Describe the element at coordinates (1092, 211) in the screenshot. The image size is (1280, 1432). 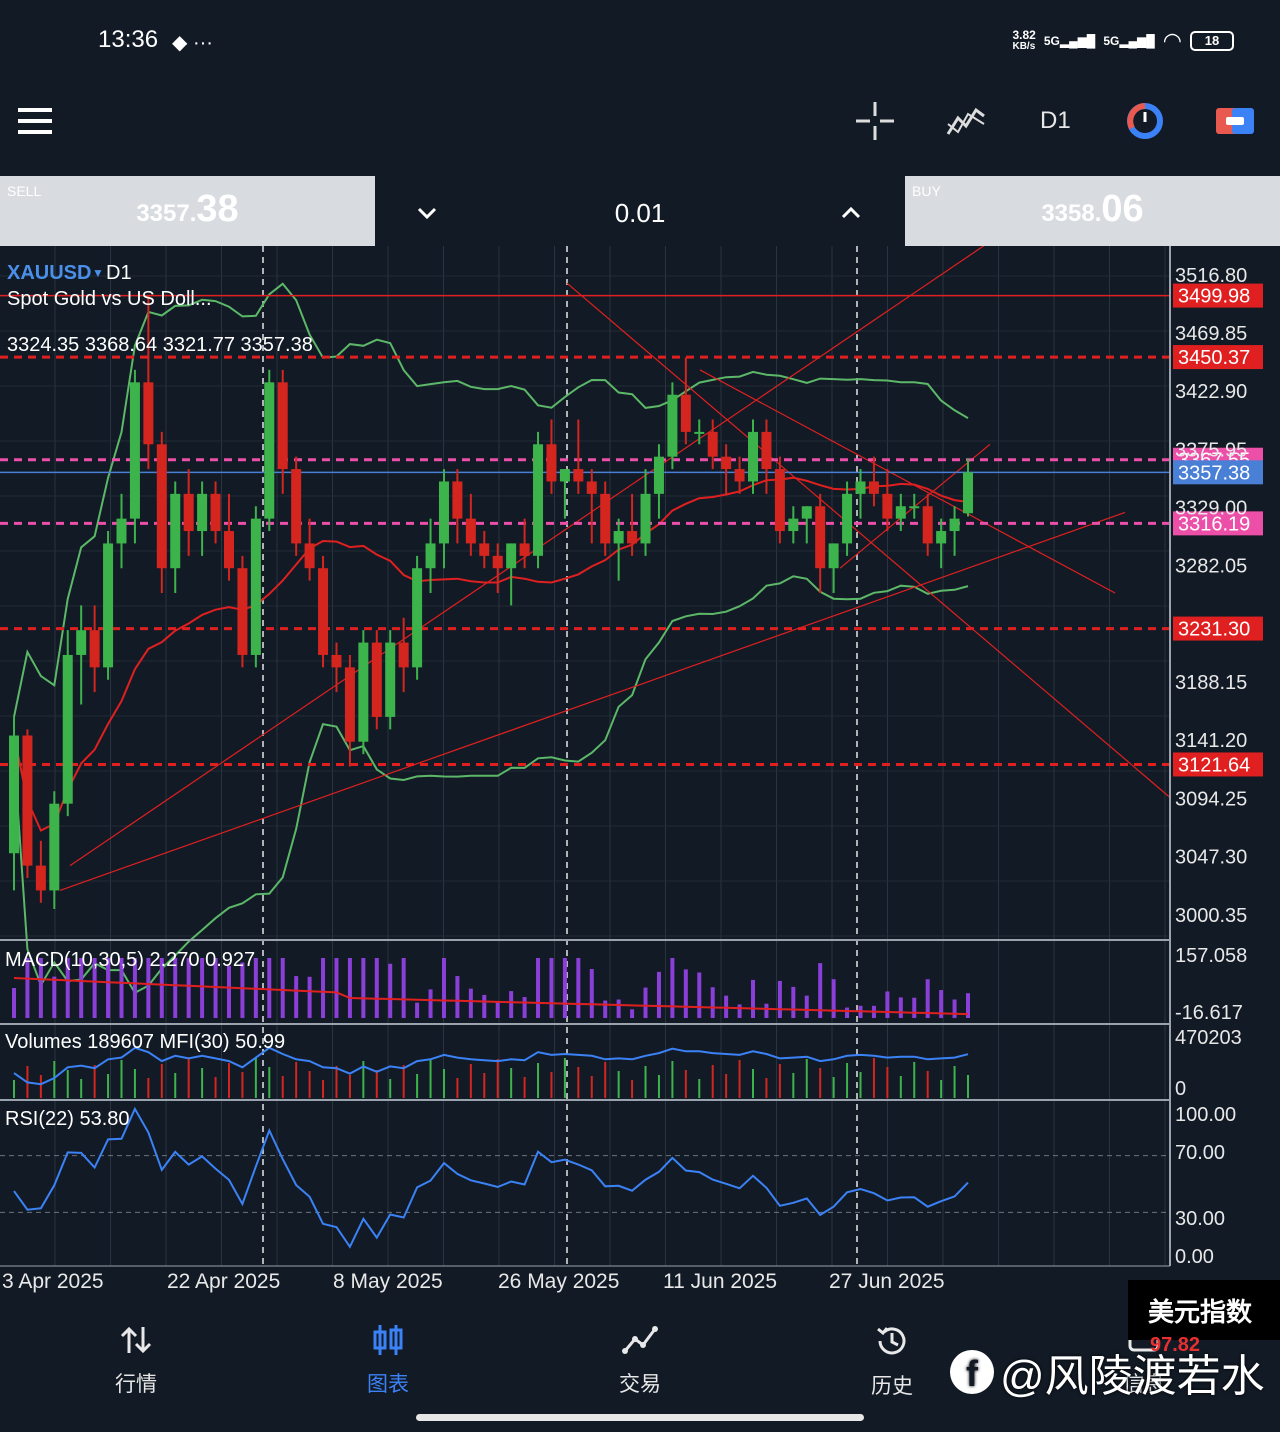
I see `buy-button: BUY 3358.06` at that location.